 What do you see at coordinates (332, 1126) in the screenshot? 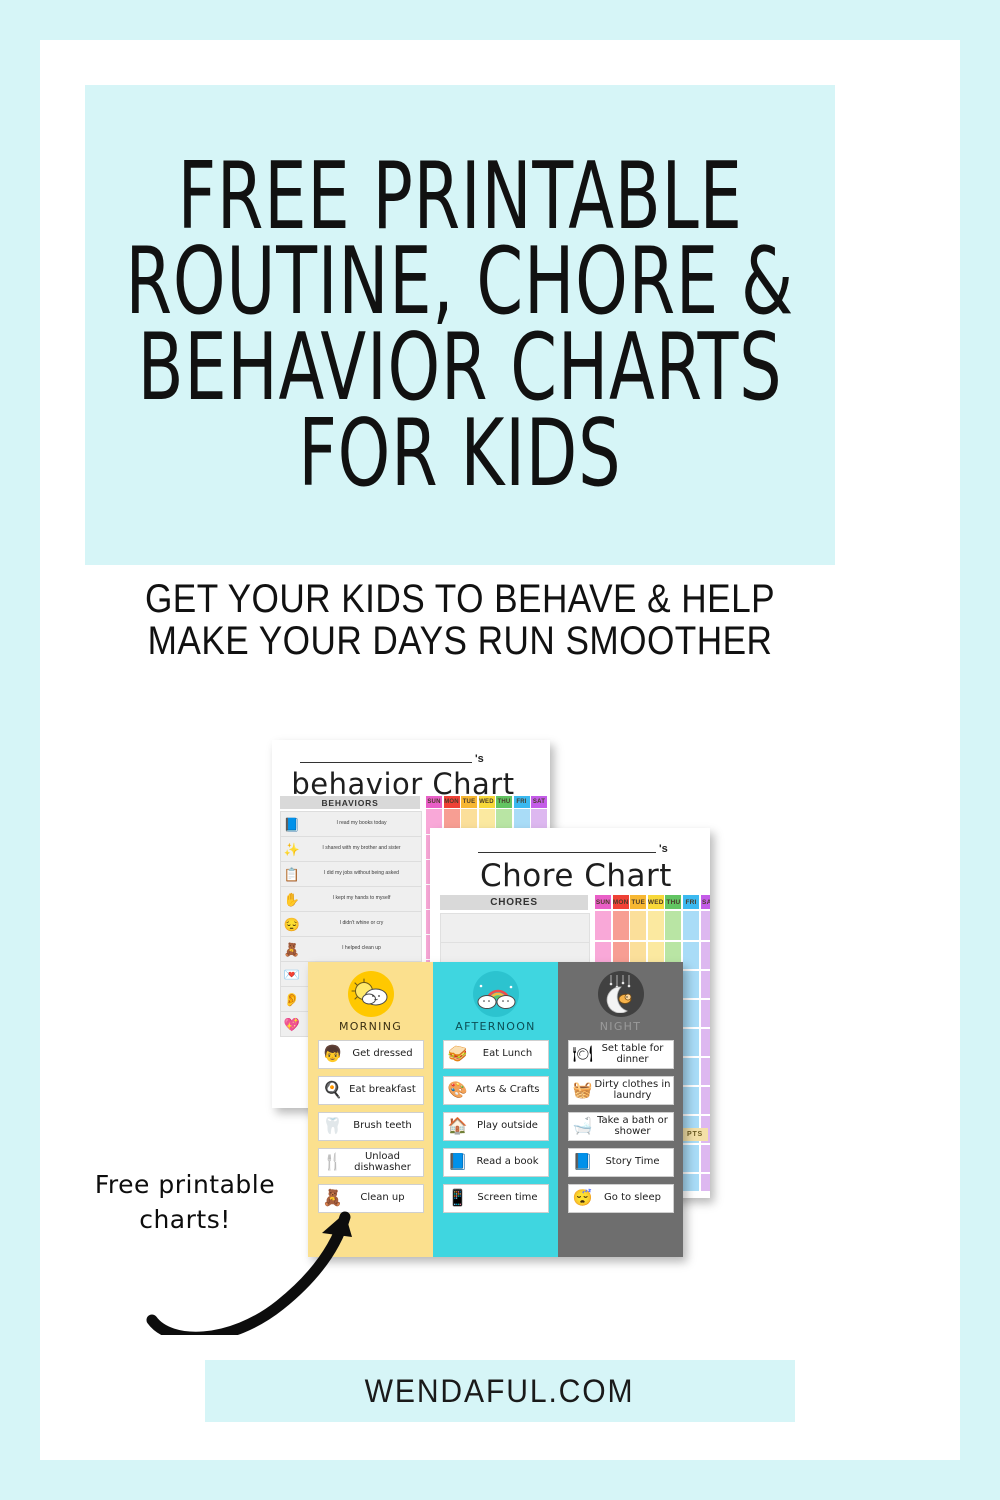
I see `toothbrush-icon: 🦷` at bounding box center [332, 1126].